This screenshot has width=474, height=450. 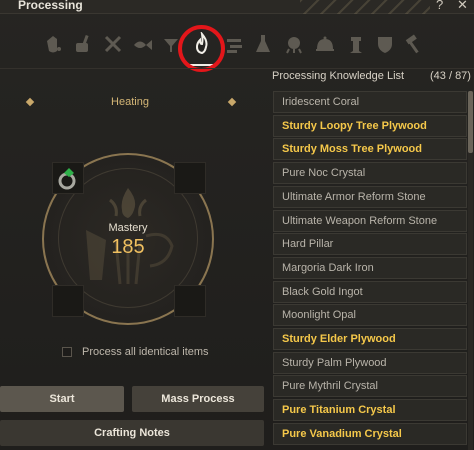 I want to click on start-button: Start, so click(x=62, y=399).